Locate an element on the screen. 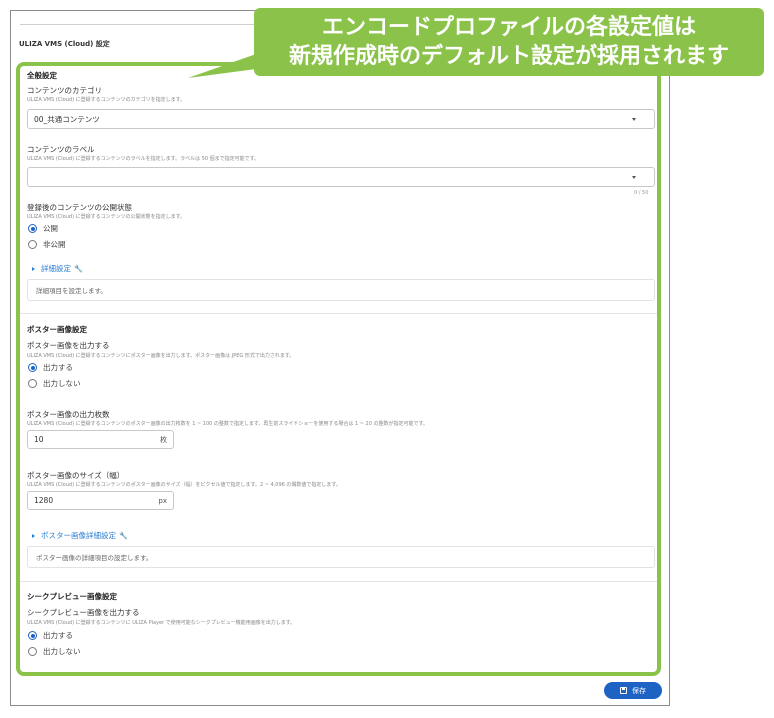 The image size is (774, 718). general-heading: 全般設定 is located at coordinates (42, 75).